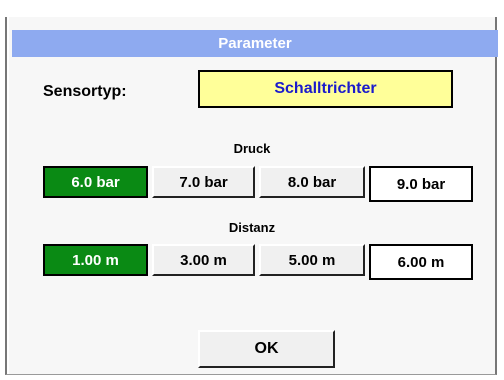  What do you see at coordinates (85, 91) in the screenshot?
I see `sensor-type-label: Sensortyp:` at bounding box center [85, 91].